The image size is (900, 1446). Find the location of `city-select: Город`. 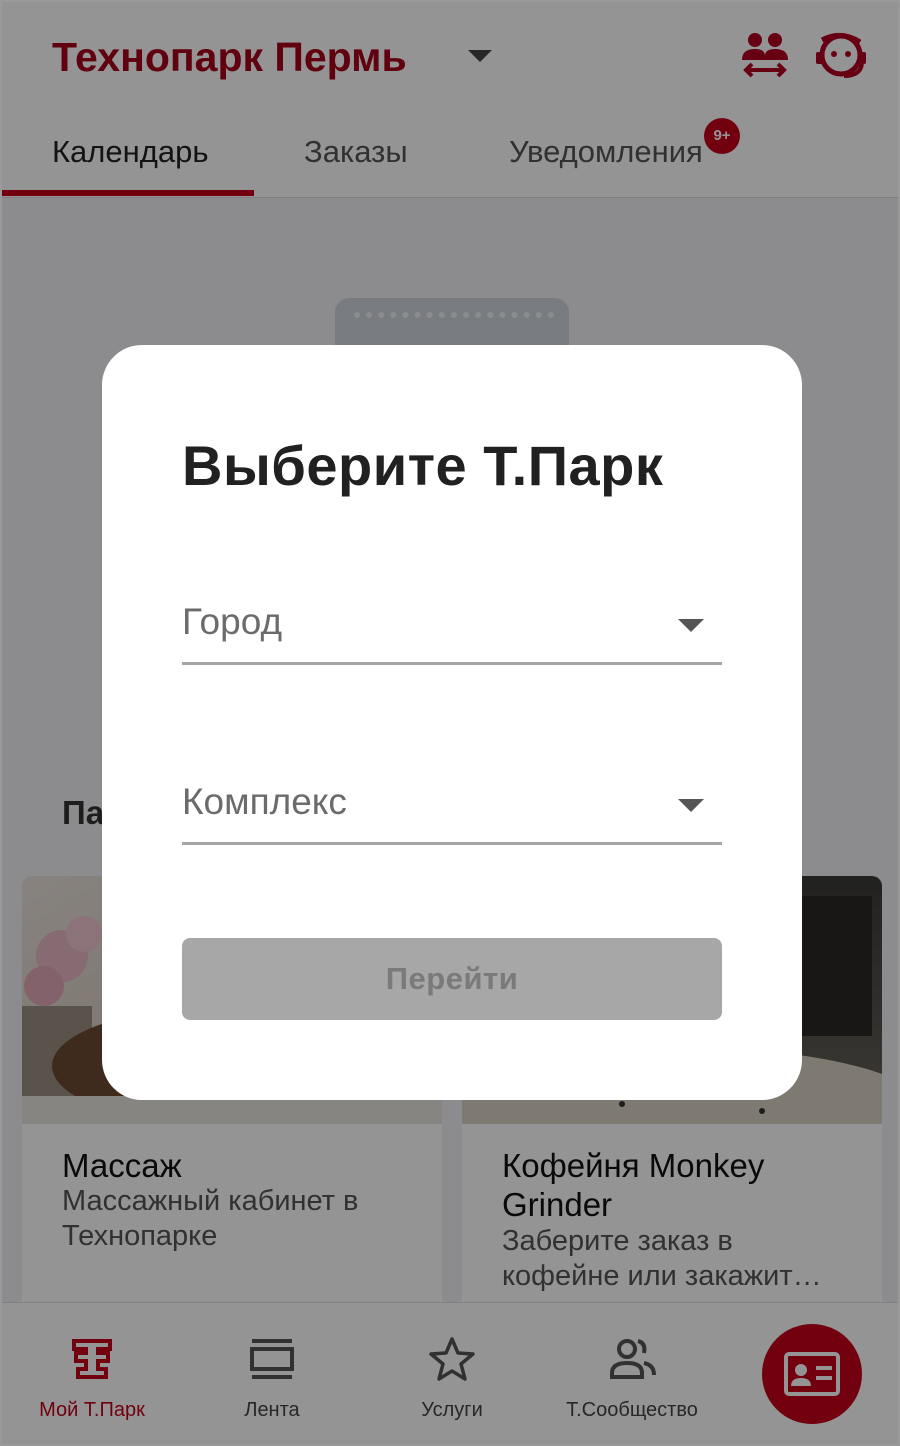

city-select: Город is located at coordinates (452, 619).